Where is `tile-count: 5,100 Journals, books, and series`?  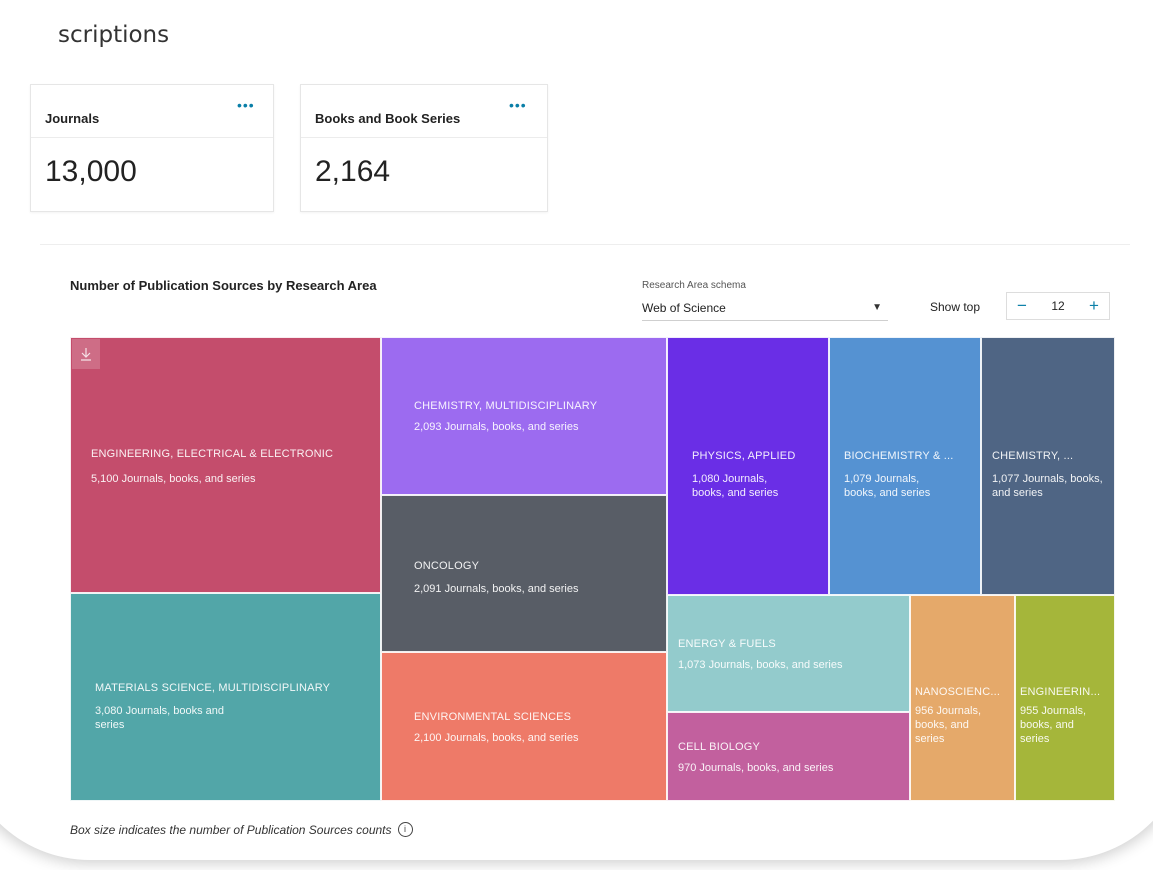 tile-count: 5,100 Journals, books, and series is located at coordinates (173, 479).